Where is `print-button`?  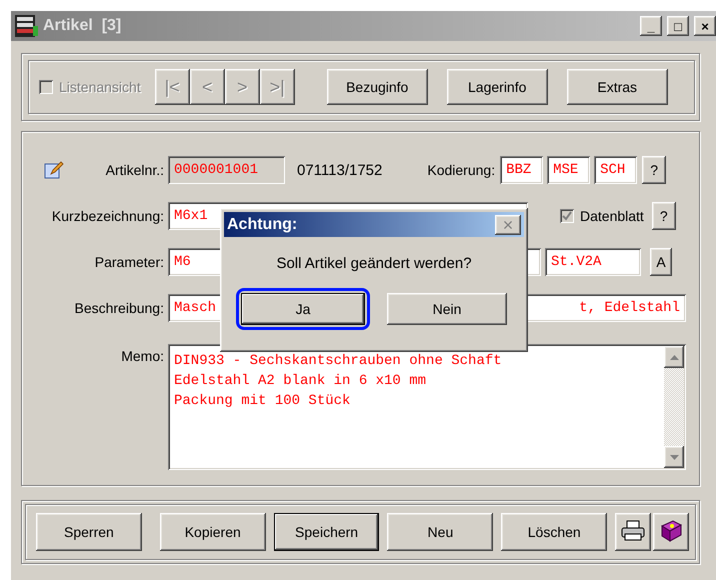 print-button is located at coordinates (633, 532).